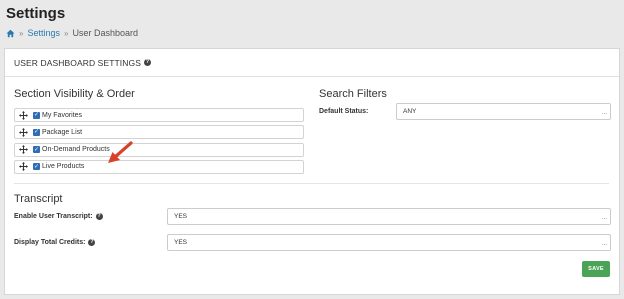  Describe the element at coordinates (159, 166) in the screenshot. I see `list-item: ✓ Live Products` at that location.